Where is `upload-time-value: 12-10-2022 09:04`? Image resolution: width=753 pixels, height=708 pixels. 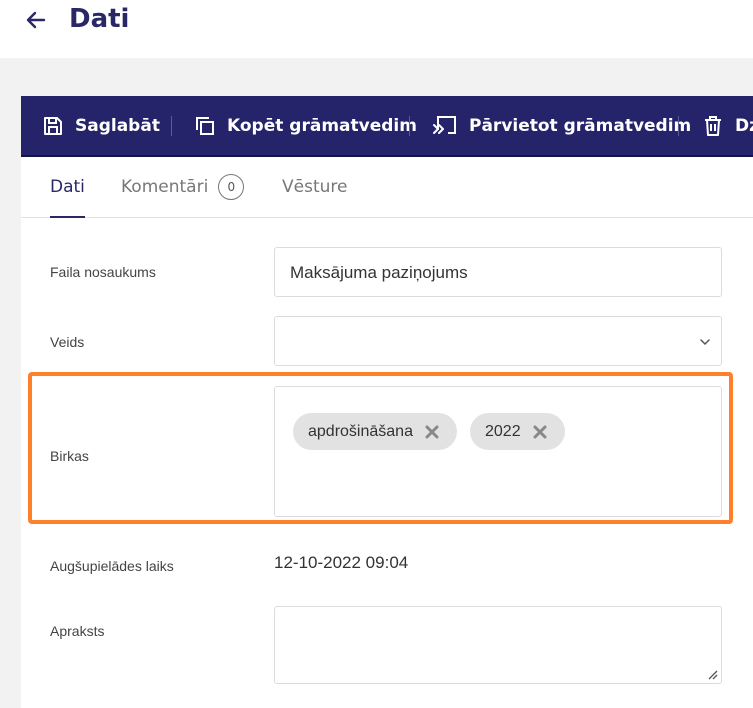 upload-time-value: 12-10-2022 09:04 is located at coordinates (341, 562).